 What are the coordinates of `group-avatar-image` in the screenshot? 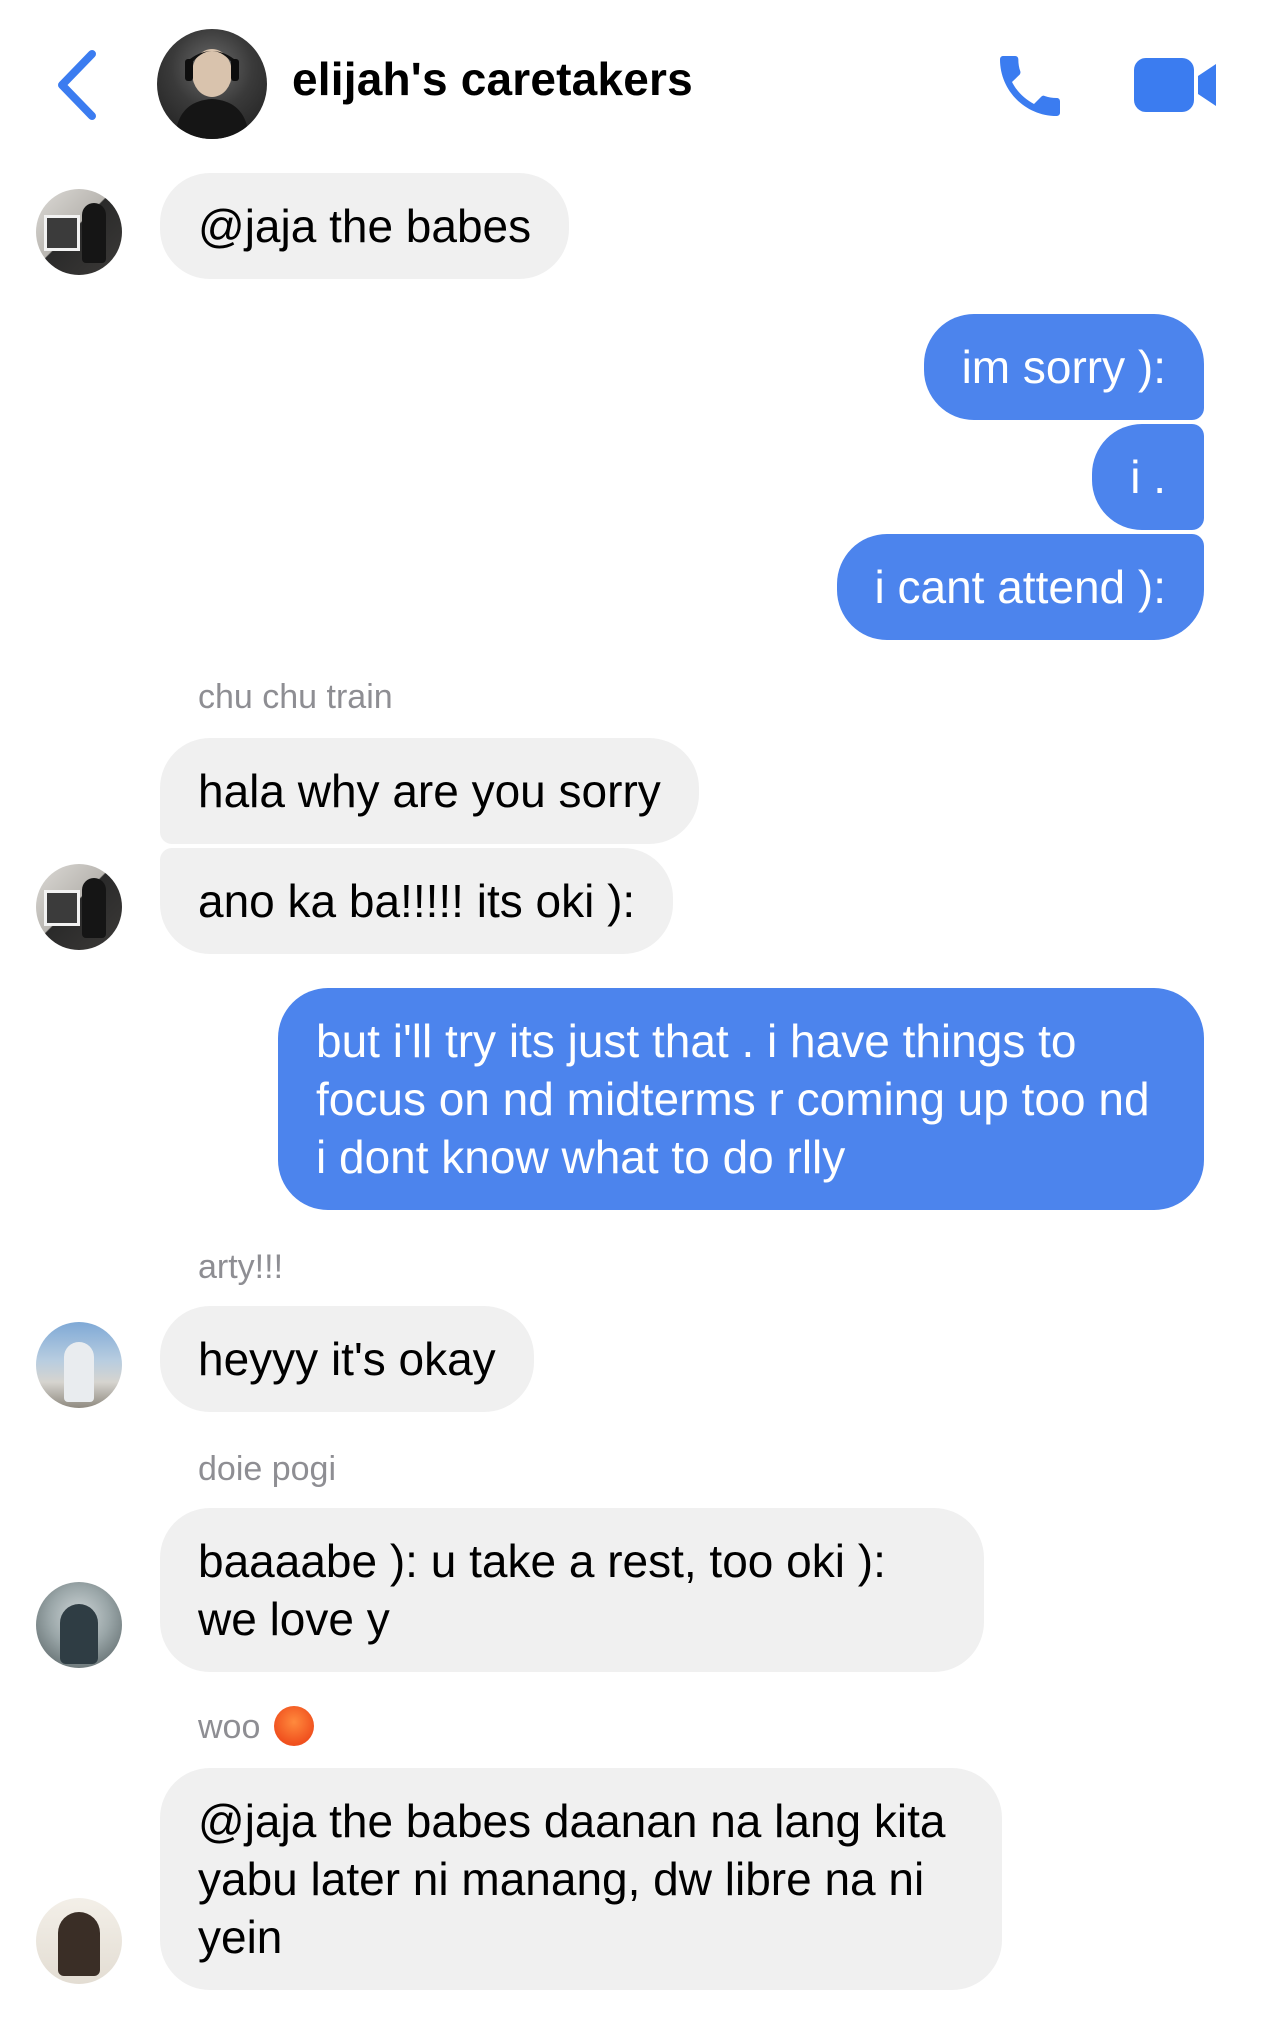 It's located at (212, 94).